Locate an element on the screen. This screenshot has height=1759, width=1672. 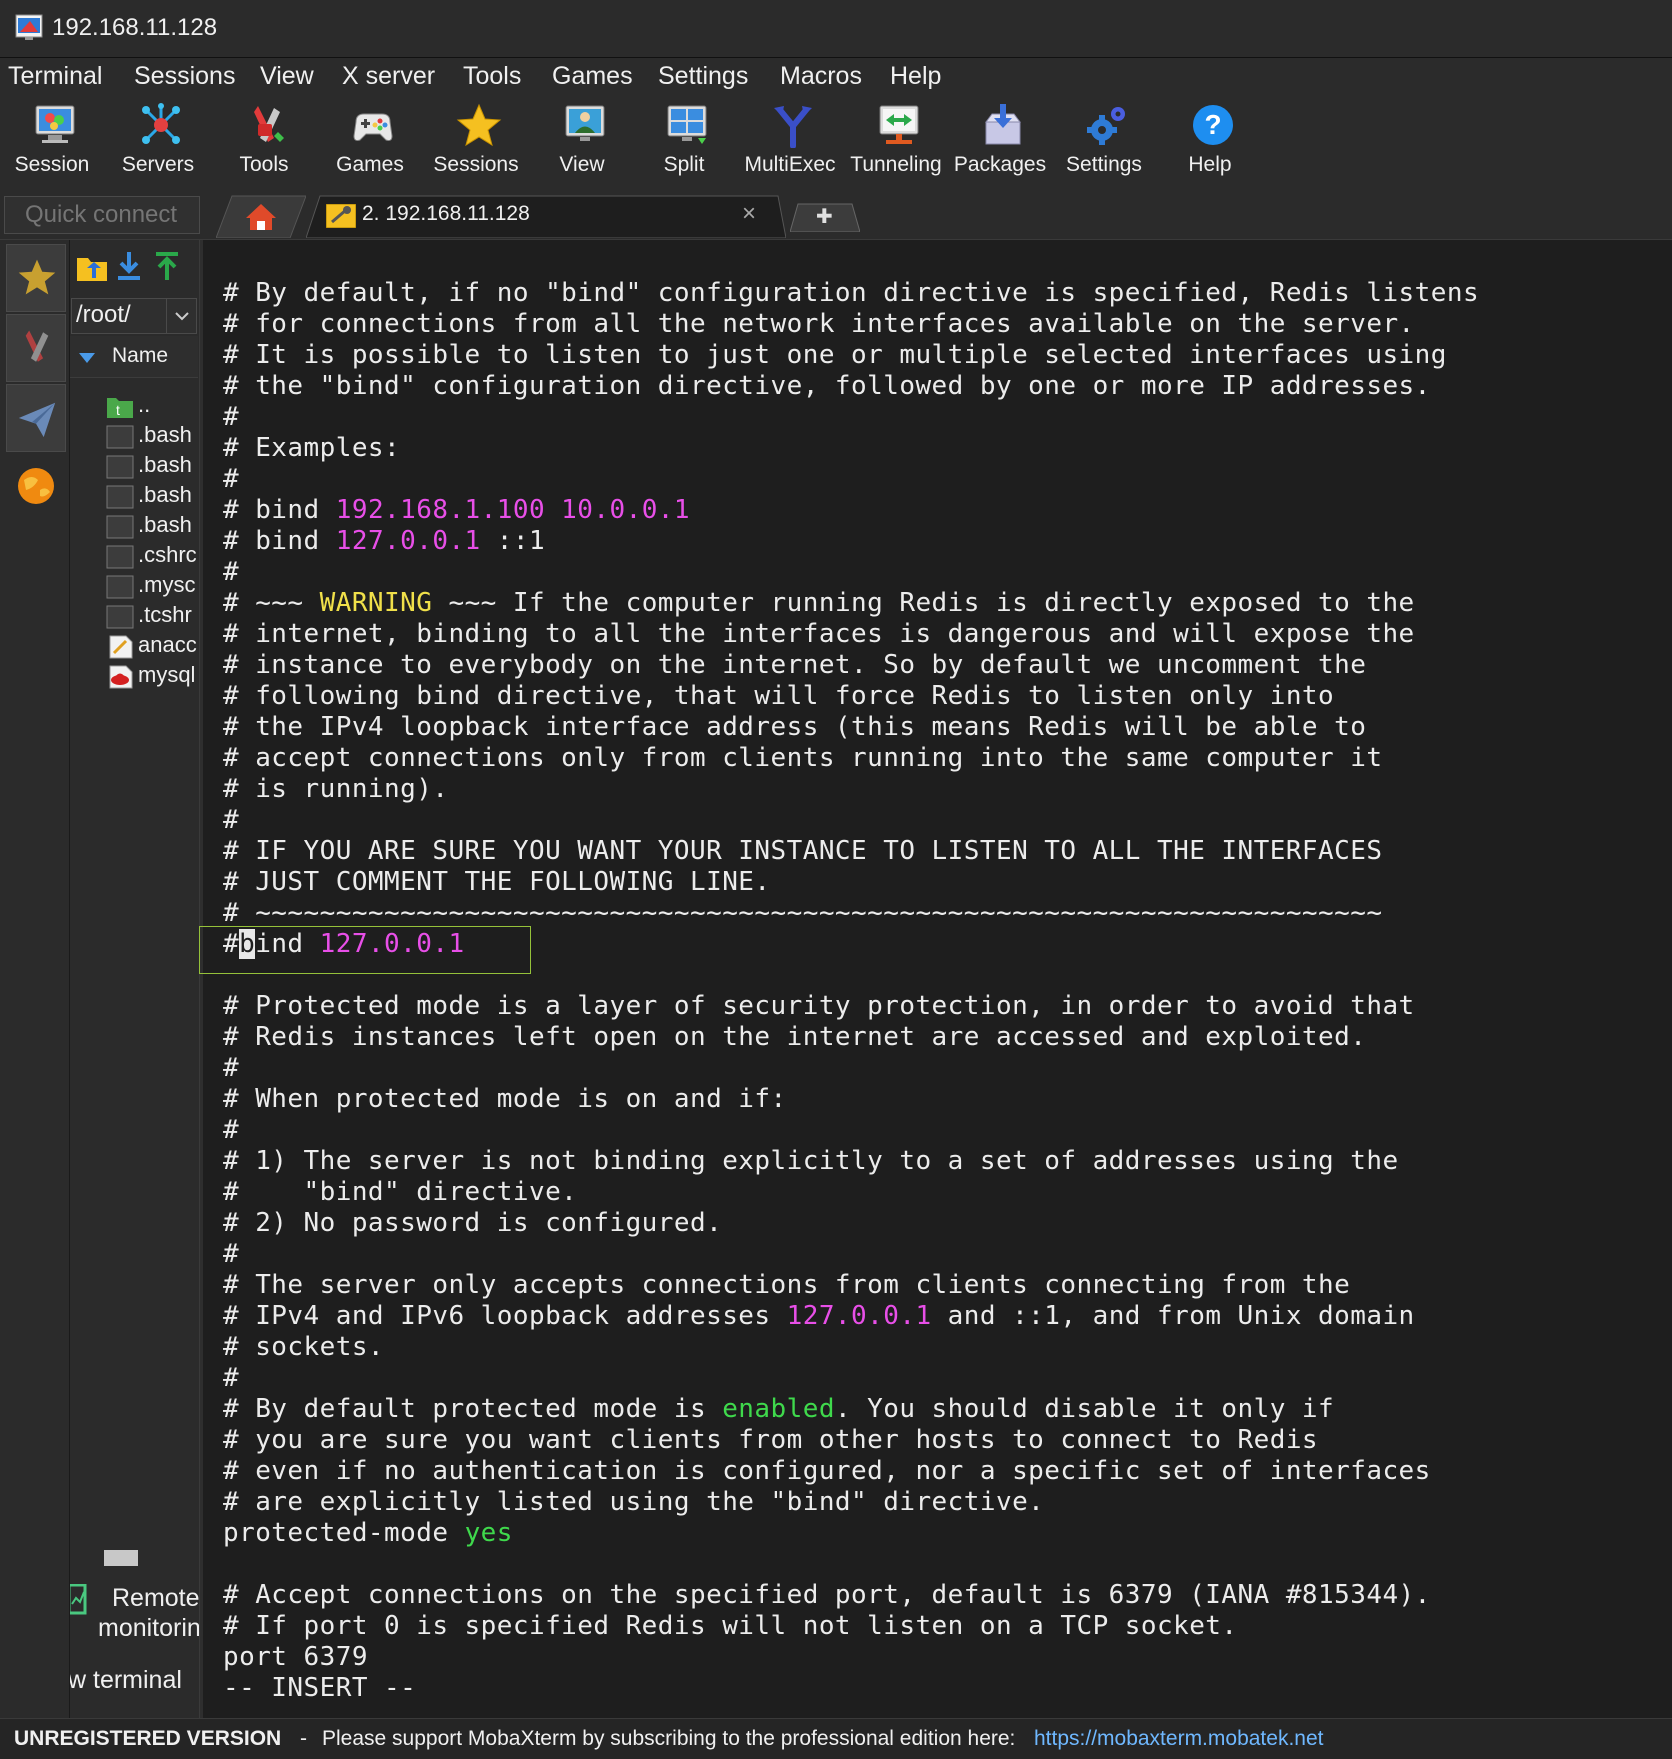
file-icon is located at coordinates (120, 497).